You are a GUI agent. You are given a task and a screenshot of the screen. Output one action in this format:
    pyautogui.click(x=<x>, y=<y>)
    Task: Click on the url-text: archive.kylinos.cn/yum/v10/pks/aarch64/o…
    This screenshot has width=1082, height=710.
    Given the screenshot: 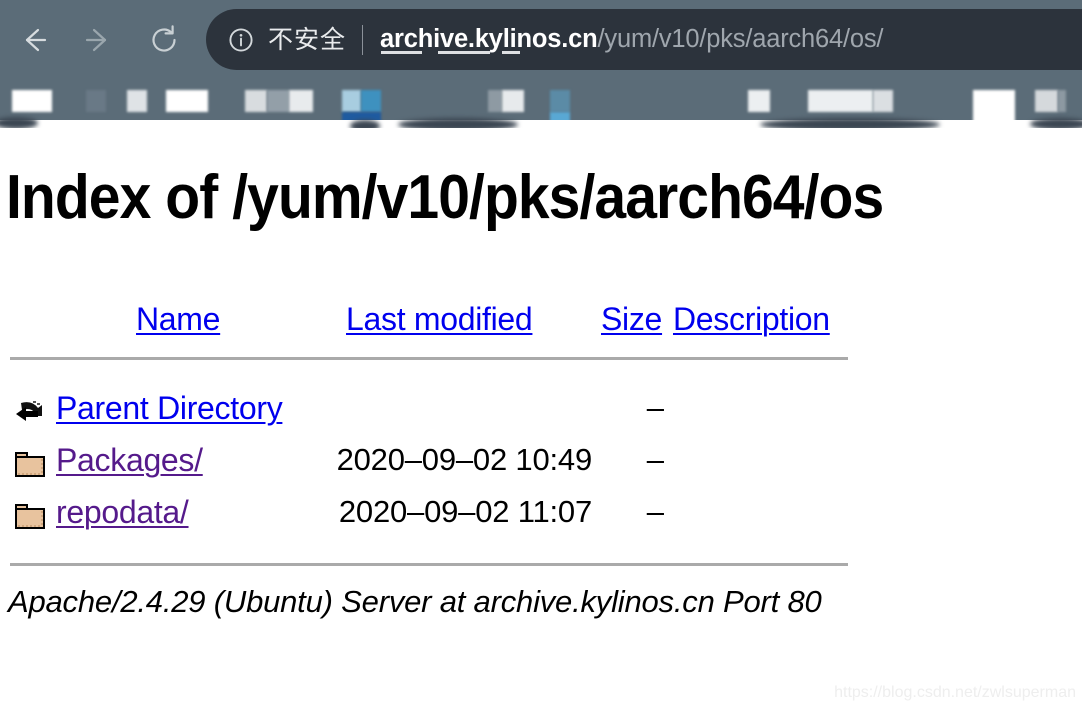 What is the action you would take?
    pyautogui.click(x=632, y=39)
    